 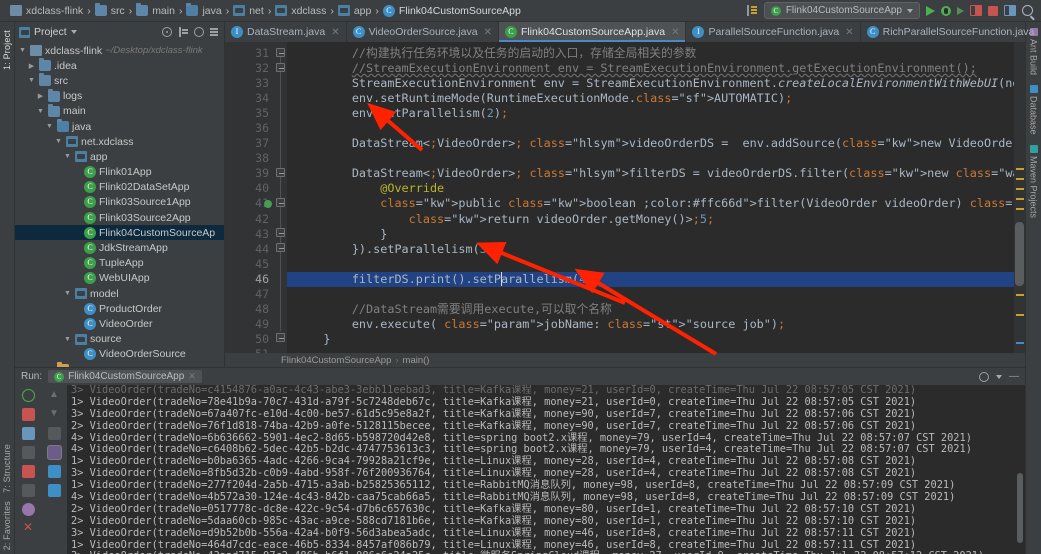 What do you see at coordinates (7, 468) in the screenshot?
I see `tool-tab-structure: 7: Structure` at bounding box center [7, 468].